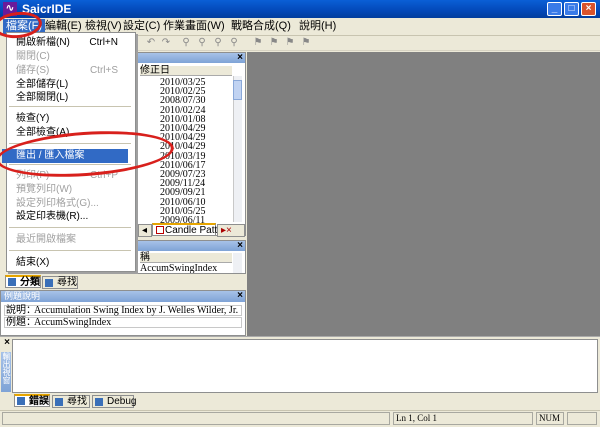 Image resolution: width=600 pixels, height=427 pixels. What do you see at coordinates (258, 43) in the screenshot?
I see `bookmark-icon: ⚑` at bounding box center [258, 43].